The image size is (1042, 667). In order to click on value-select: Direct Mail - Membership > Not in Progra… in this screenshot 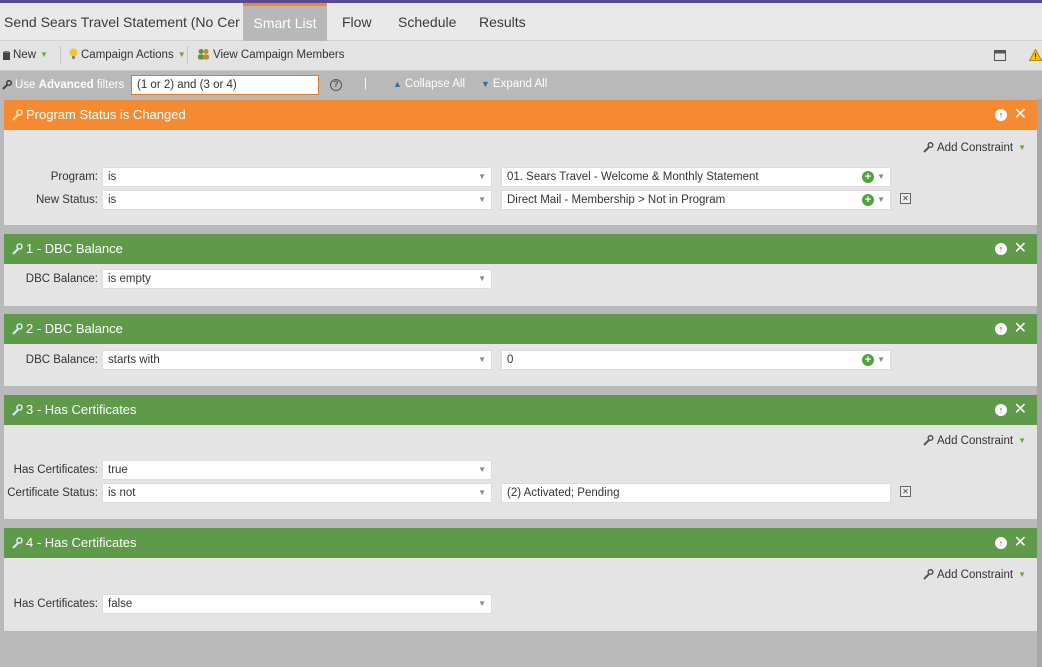, I will do `click(696, 200)`.